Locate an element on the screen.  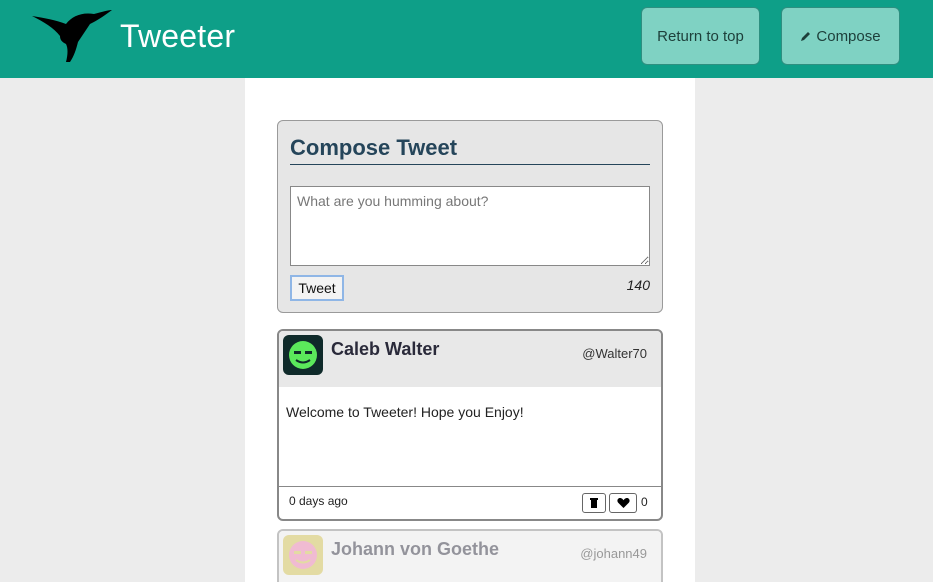
tweet-header: Caleb Walter @Walter70 is located at coordinates (470, 359).